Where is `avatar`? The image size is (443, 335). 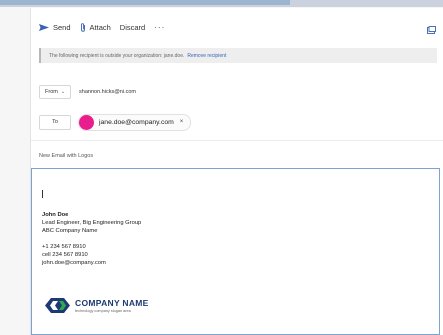 avatar is located at coordinates (86, 122).